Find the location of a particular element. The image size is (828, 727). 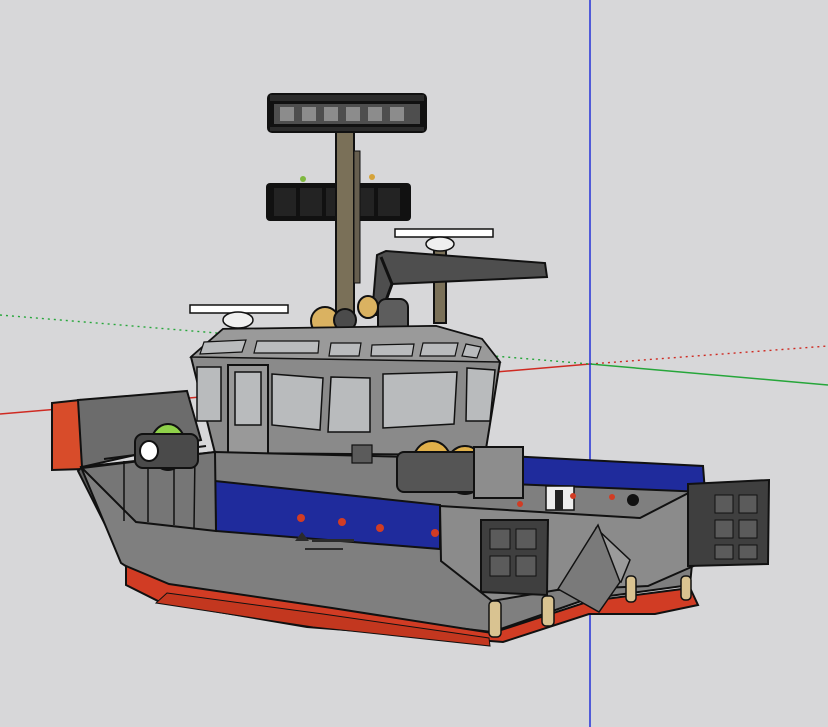

red-axis-right is located at coordinates (708, 355).